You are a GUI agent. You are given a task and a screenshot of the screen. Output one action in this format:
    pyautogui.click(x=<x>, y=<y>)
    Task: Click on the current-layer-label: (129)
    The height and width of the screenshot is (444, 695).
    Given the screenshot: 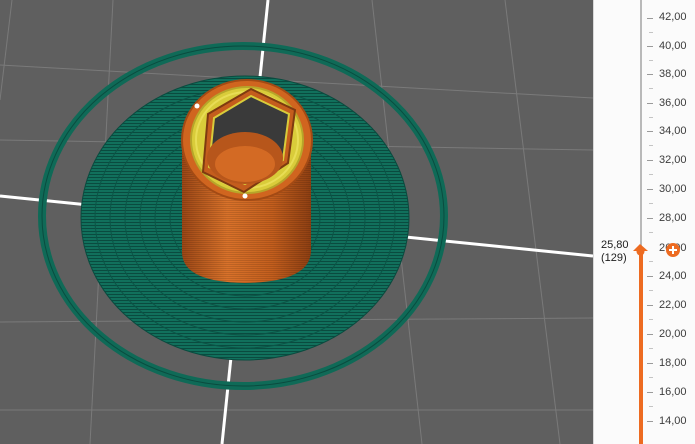 What is the action you would take?
    pyautogui.click(x=614, y=258)
    